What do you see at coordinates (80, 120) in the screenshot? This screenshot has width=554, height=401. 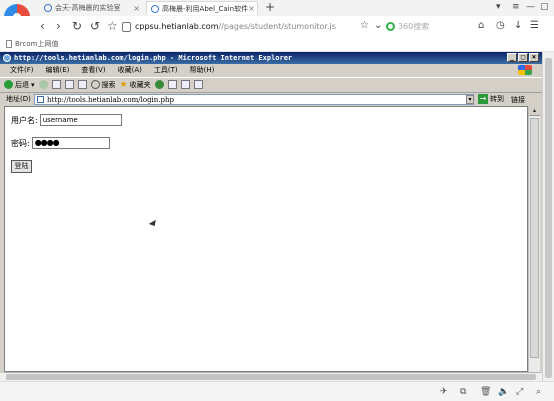 I see `username-input: username` at bounding box center [80, 120].